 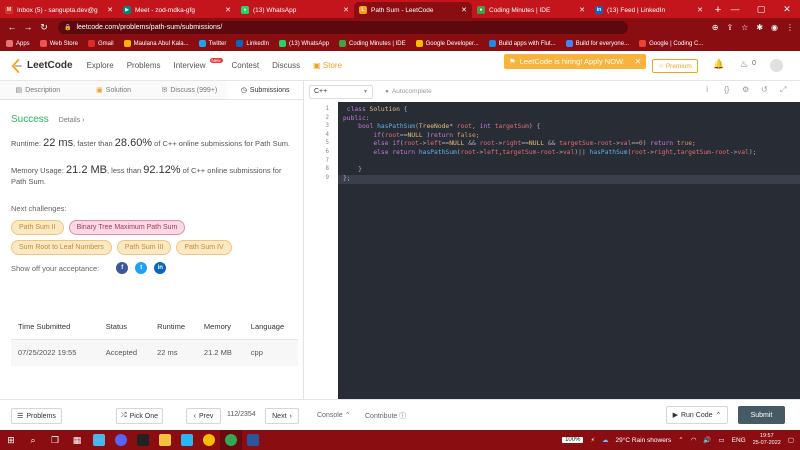 I want to click on reload-icon: ↻, so click(x=44, y=27).